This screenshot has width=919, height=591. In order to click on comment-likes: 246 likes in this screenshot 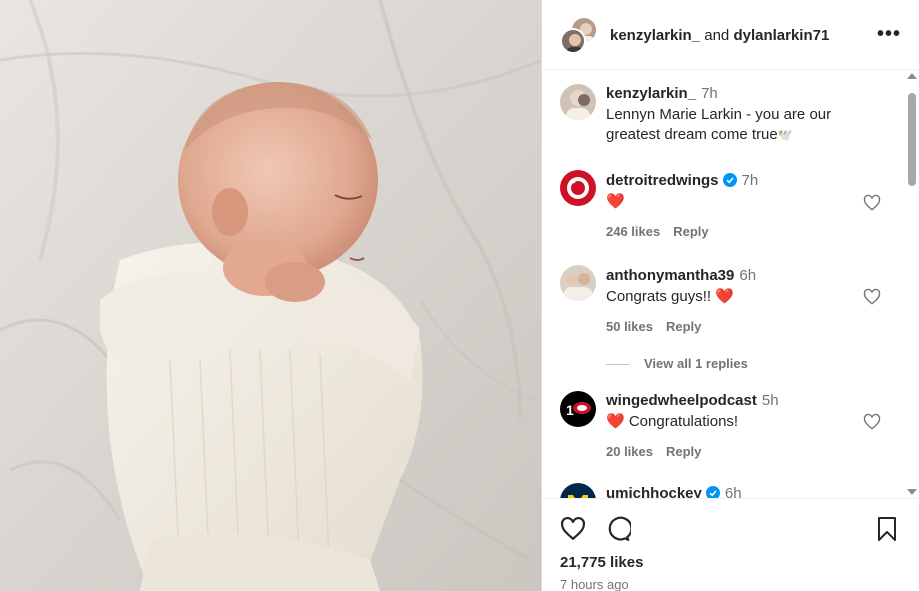, I will do `click(633, 231)`.